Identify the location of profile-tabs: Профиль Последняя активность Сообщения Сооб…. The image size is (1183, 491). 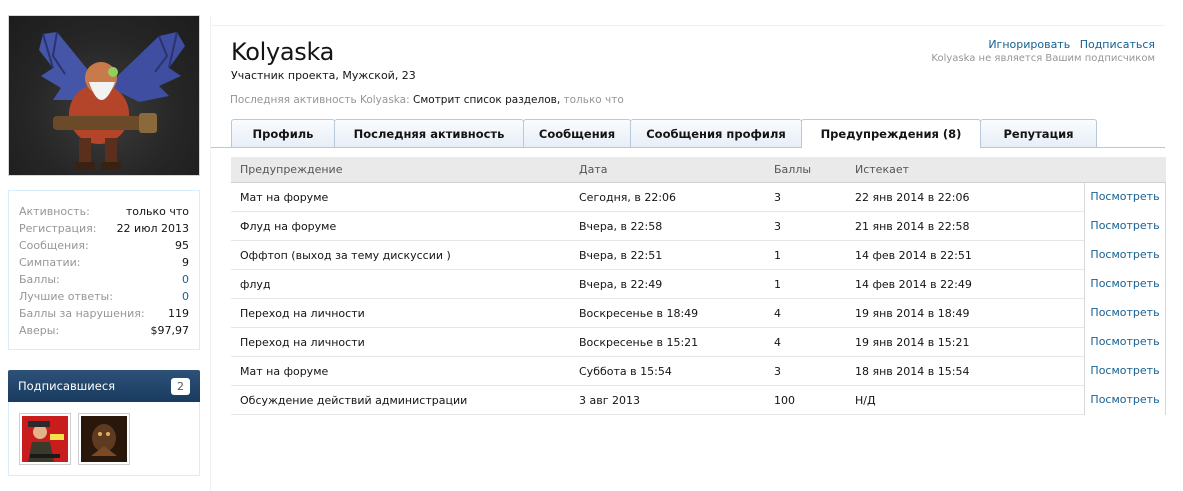
(664, 133).